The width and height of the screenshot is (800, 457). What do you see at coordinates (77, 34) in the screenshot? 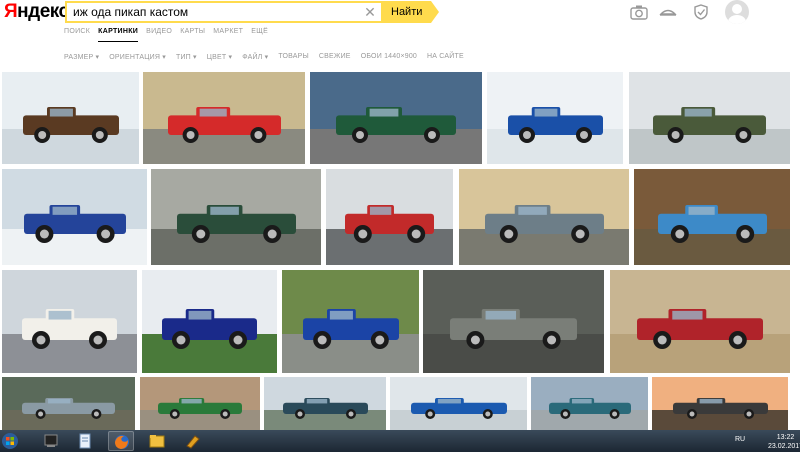
I see `tab-search: ПОИСК` at bounding box center [77, 34].